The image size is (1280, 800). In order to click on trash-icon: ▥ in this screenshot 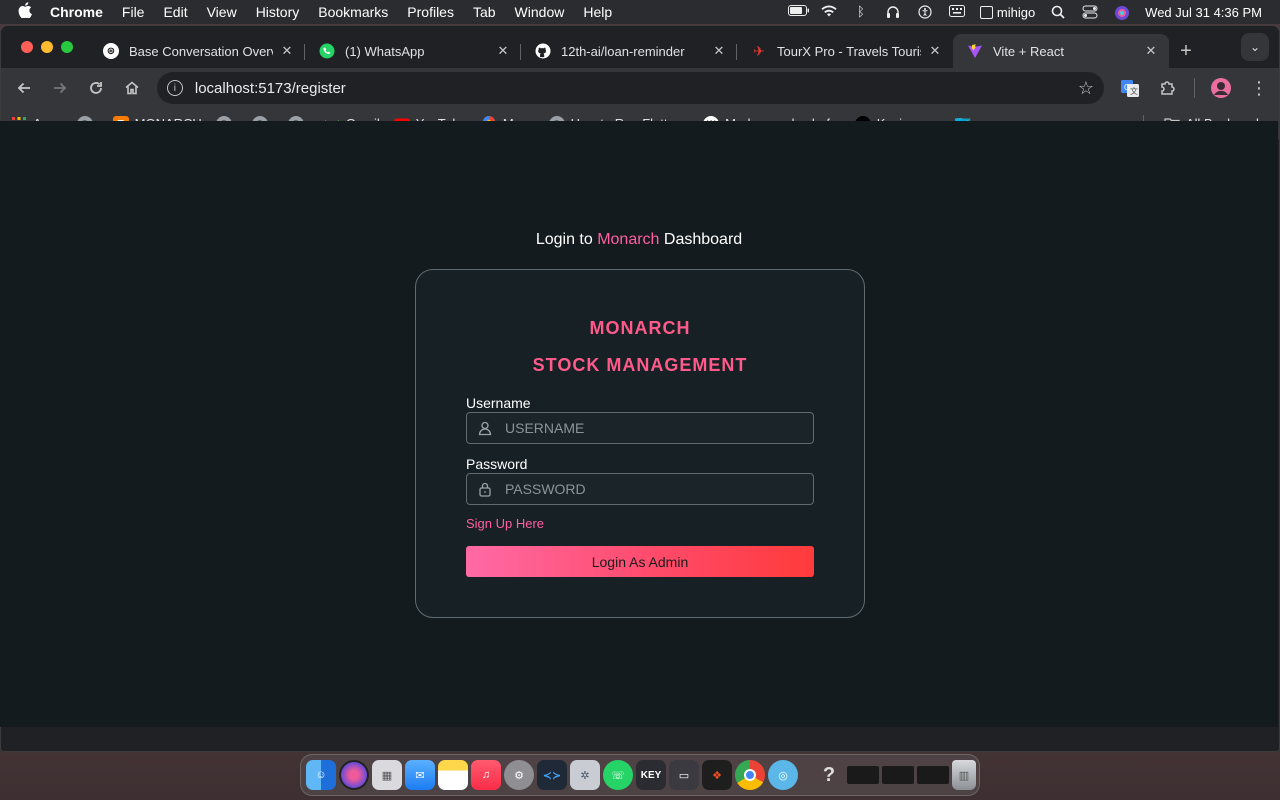, I will do `click(964, 775)`.